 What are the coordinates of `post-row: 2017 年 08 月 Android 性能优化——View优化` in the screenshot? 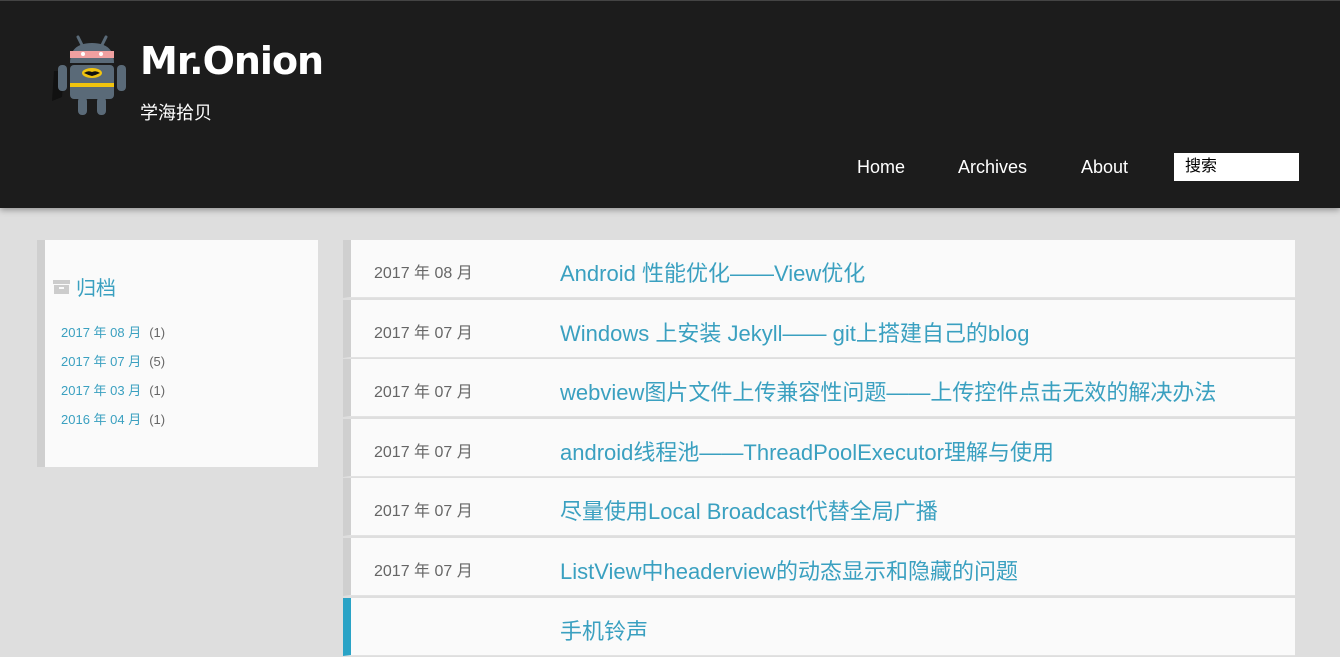 It's located at (819, 269).